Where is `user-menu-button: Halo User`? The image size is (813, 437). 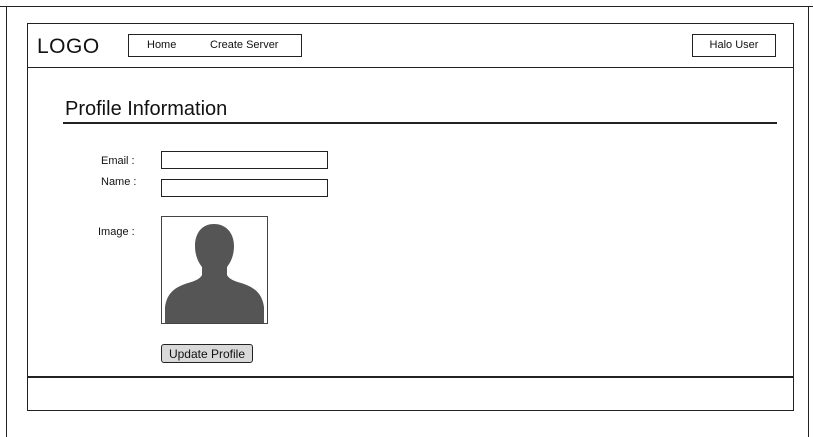
user-menu-button: Halo User is located at coordinates (734, 45).